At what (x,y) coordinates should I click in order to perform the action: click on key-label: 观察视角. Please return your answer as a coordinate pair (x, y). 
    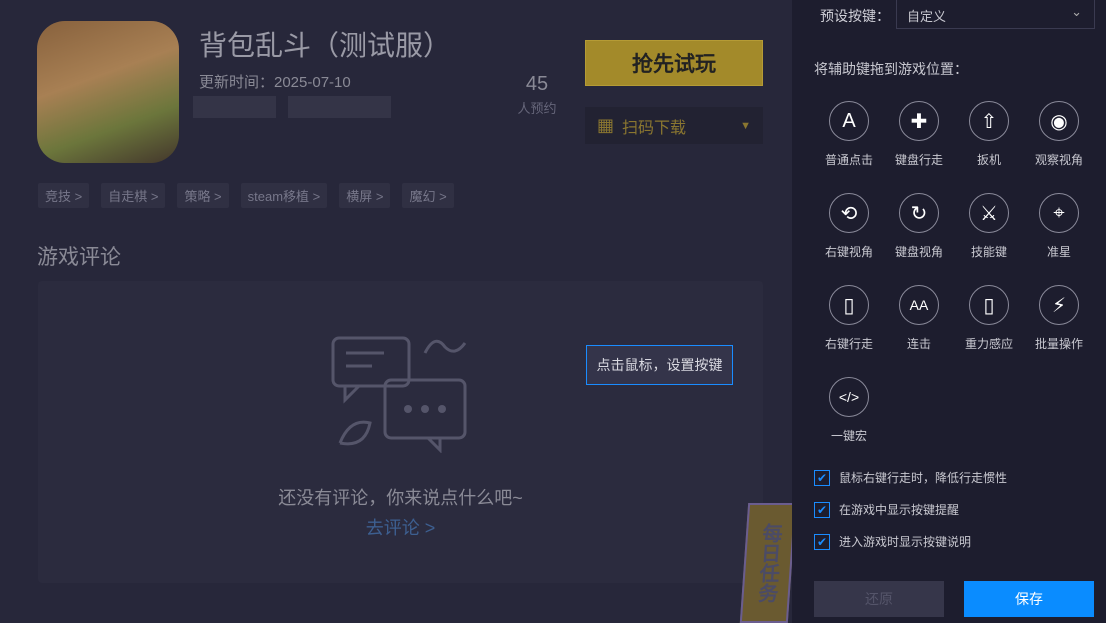
    Looking at the image, I should click on (1058, 160).